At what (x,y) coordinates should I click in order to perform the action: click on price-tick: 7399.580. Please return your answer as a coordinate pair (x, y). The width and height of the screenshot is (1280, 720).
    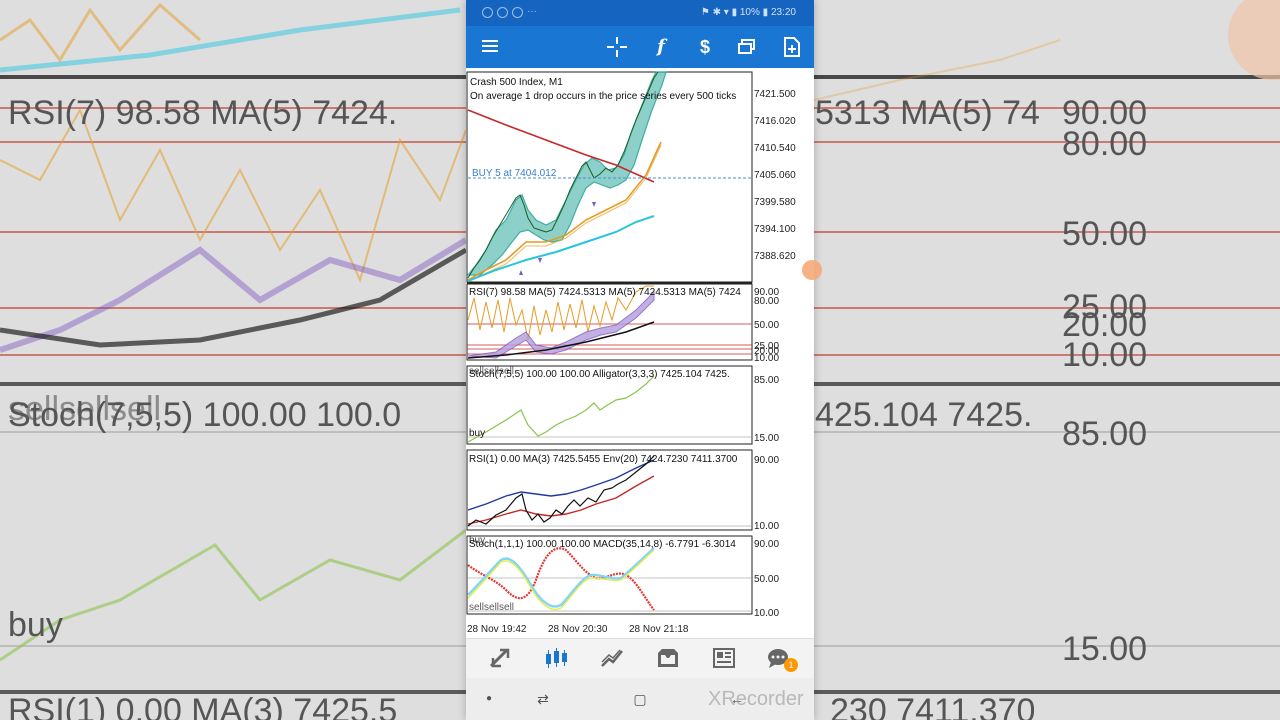
    Looking at the image, I should click on (775, 202).